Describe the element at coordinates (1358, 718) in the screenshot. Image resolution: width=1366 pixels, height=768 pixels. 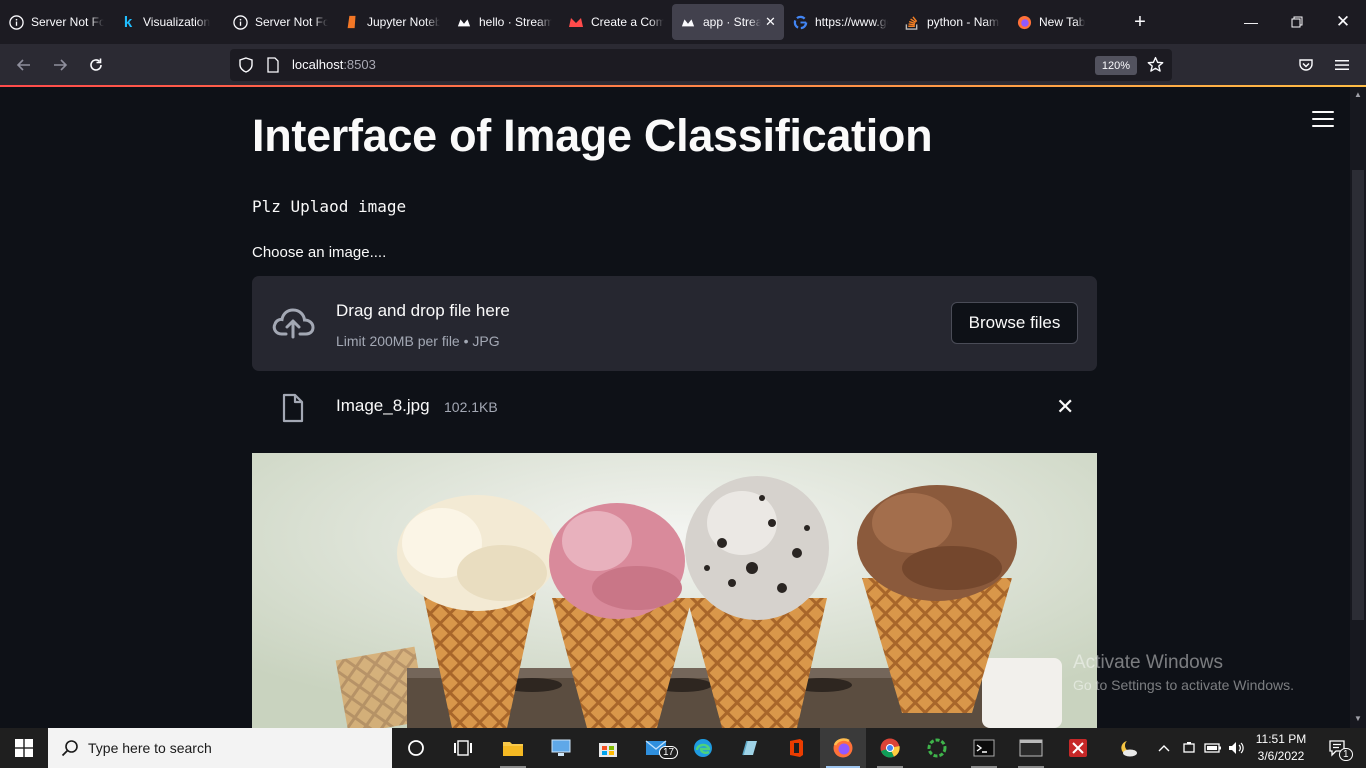
I see `scroll-down-arrow-icon: ▼` at that location.